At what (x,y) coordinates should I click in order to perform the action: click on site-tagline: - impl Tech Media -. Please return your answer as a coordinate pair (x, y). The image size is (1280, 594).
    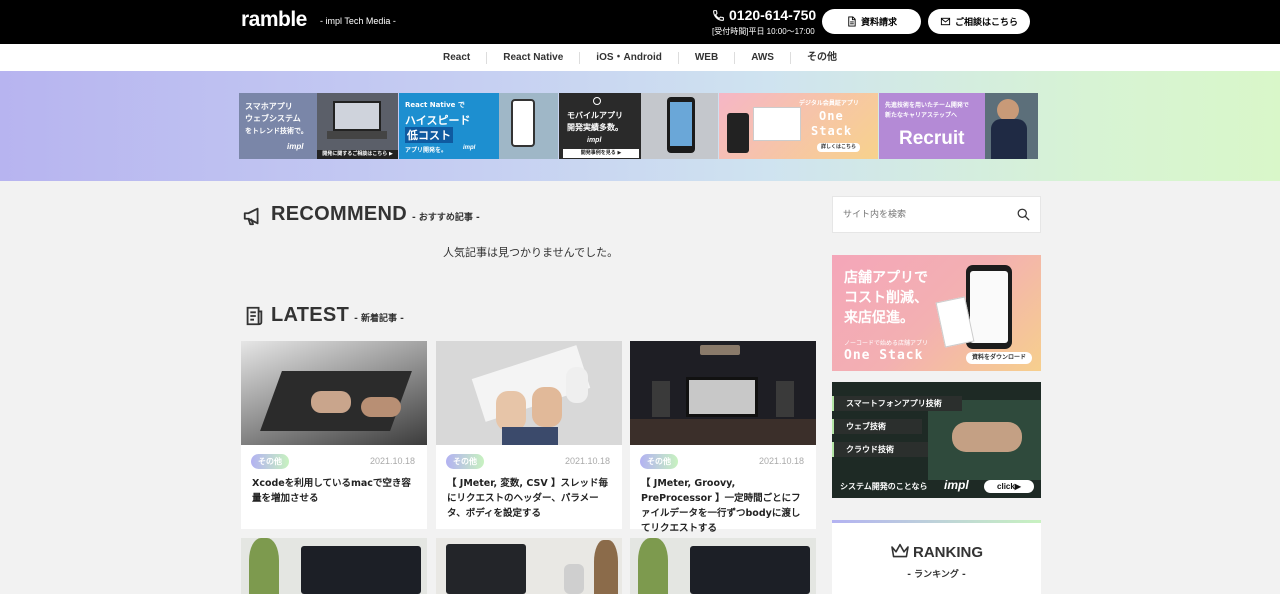
    Looking at the image, I should click on (358, 21).